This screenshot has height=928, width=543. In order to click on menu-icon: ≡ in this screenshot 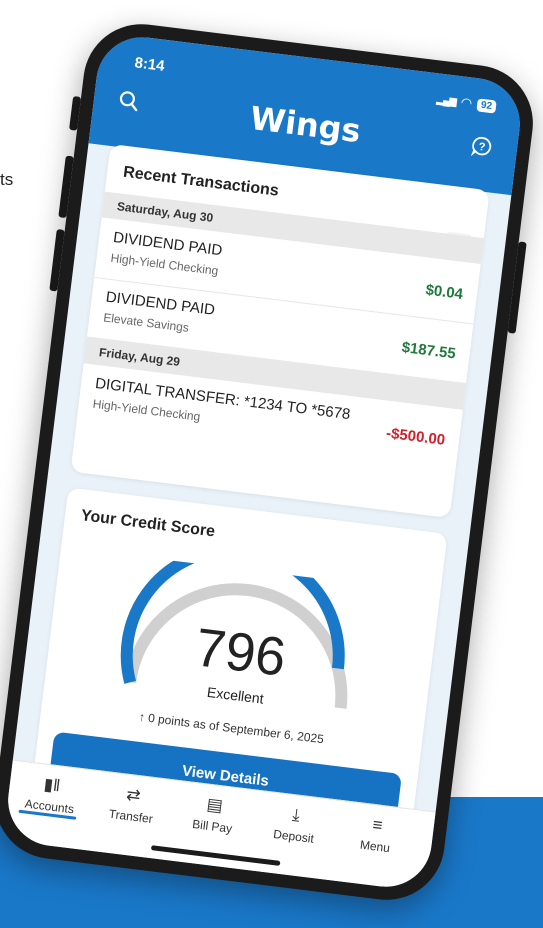, I will do `click(377, 825)`.